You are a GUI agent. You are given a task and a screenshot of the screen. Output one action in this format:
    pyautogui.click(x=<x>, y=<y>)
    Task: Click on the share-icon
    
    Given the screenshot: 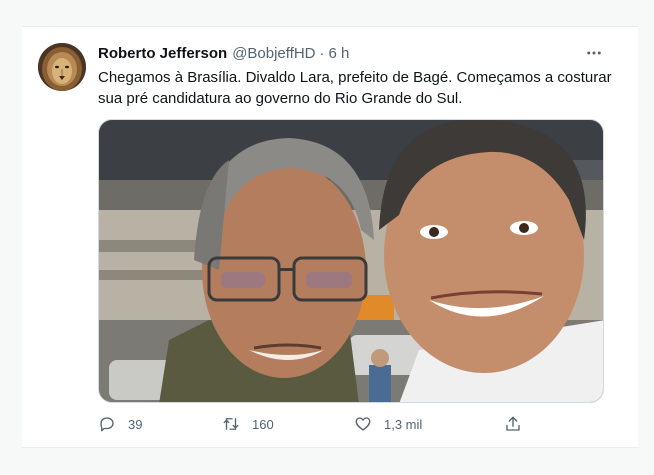 What is the action you would take?
    pyautogui.click(x=513, y=423)
    